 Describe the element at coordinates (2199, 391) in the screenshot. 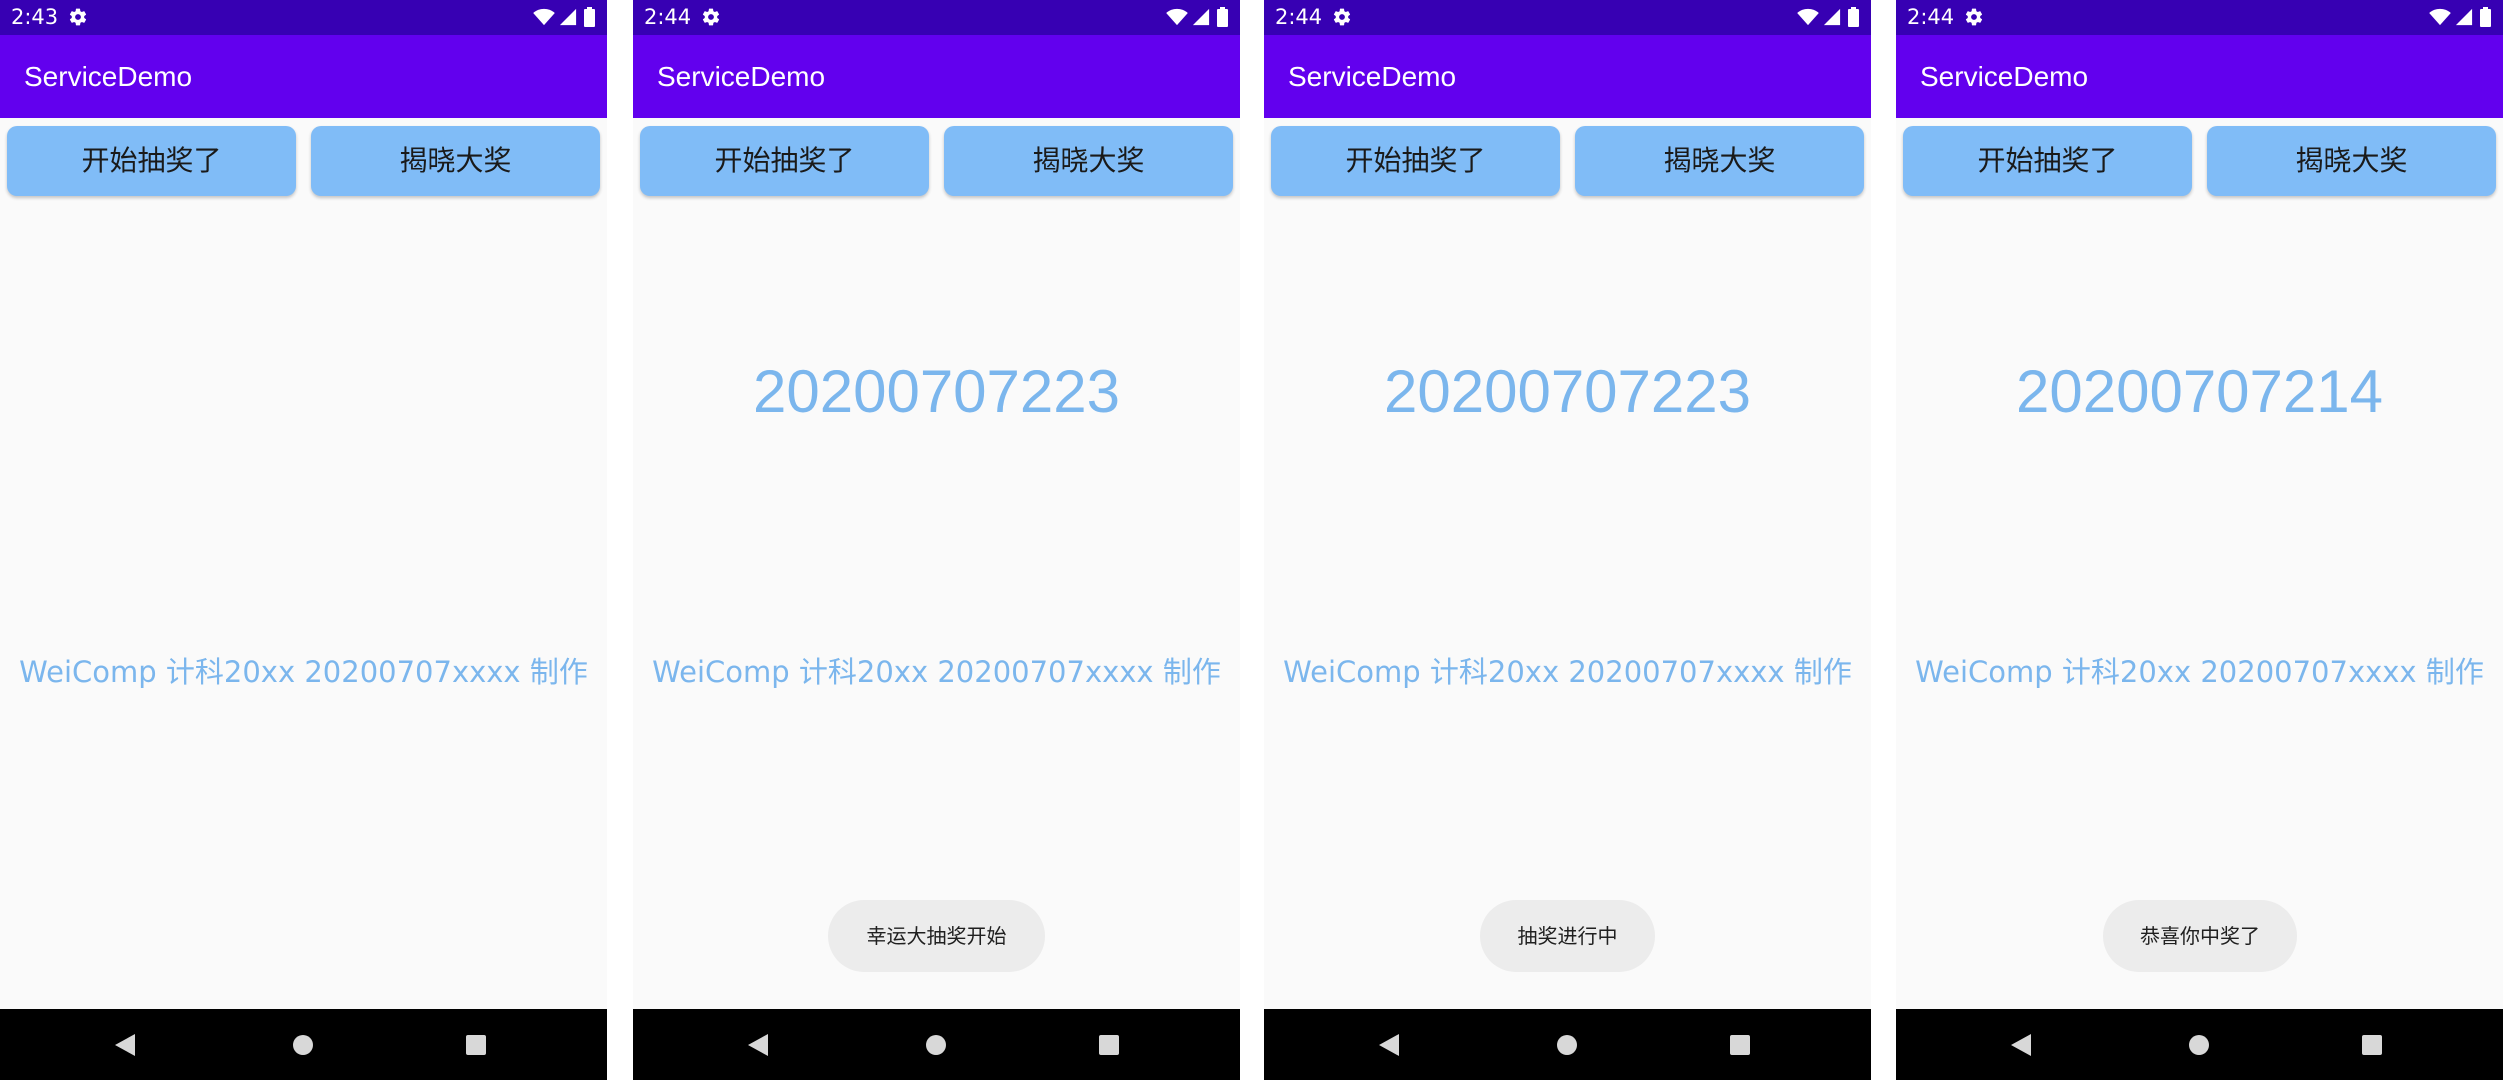

I see `lottery-number: 20200707214` at that location.